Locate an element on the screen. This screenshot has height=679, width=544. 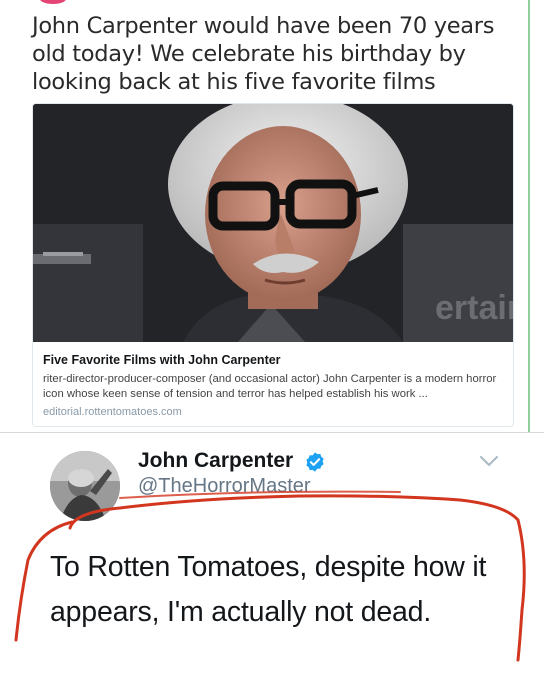
author-name: John Carpenter is located at coordinates (215, 461).